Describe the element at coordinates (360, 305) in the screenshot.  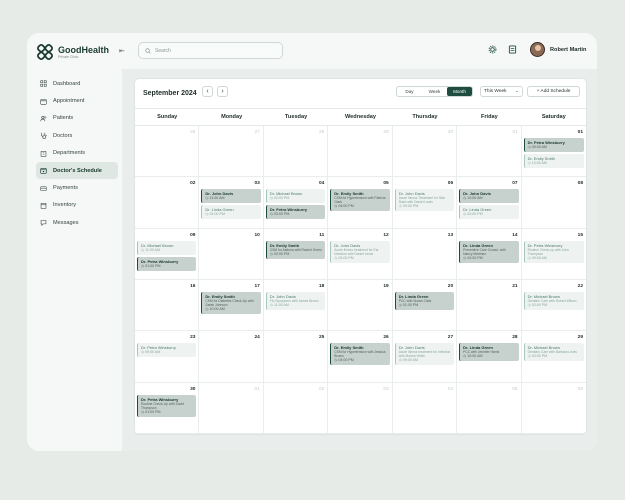
I see `day-cell: 19` at that location.